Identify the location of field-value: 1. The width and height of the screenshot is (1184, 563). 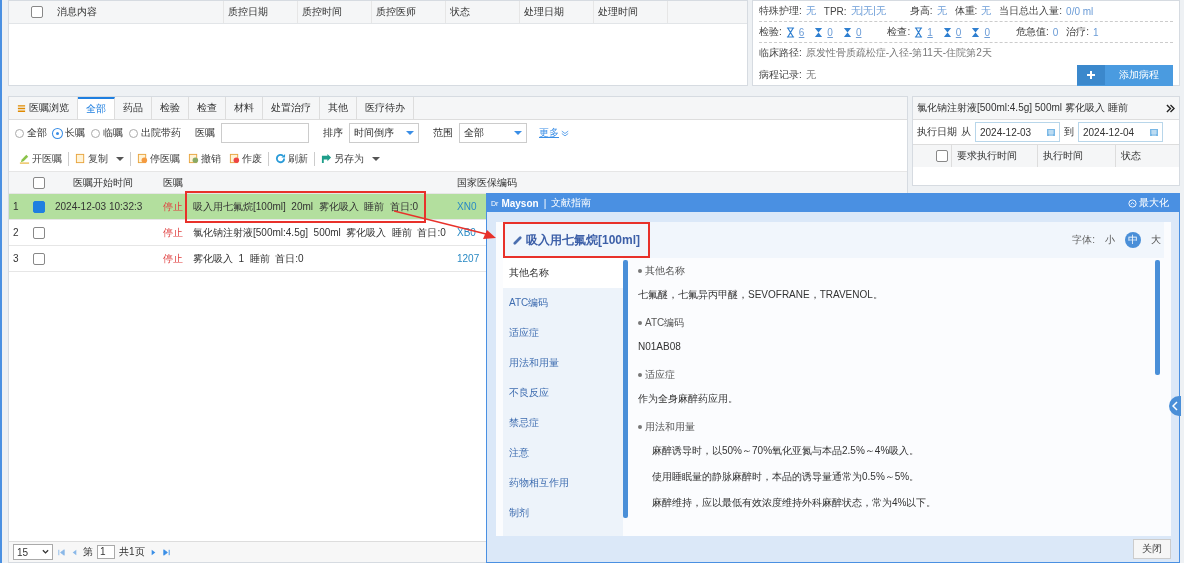
(1096, 32).